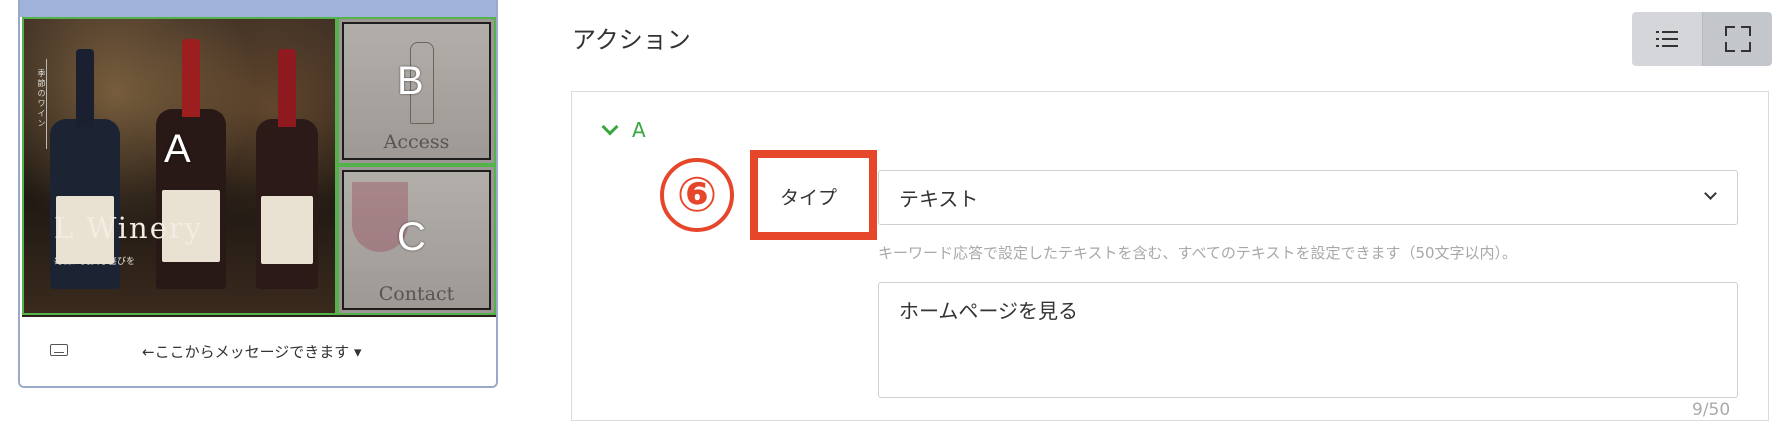 The image size is (1792, 421). Describe the element at coordinates (1711, 410) in the screenshot. I see `character-counter: 9/50` at that location.